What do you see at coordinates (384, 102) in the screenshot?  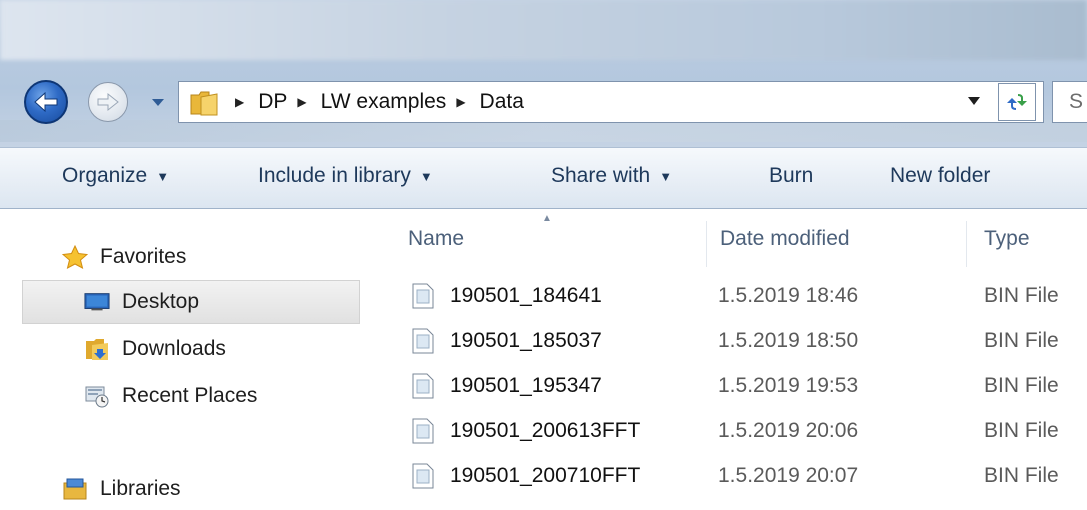 I see `breadcrumb-lw-examples: LW examples` at bounding box center [384, 102].